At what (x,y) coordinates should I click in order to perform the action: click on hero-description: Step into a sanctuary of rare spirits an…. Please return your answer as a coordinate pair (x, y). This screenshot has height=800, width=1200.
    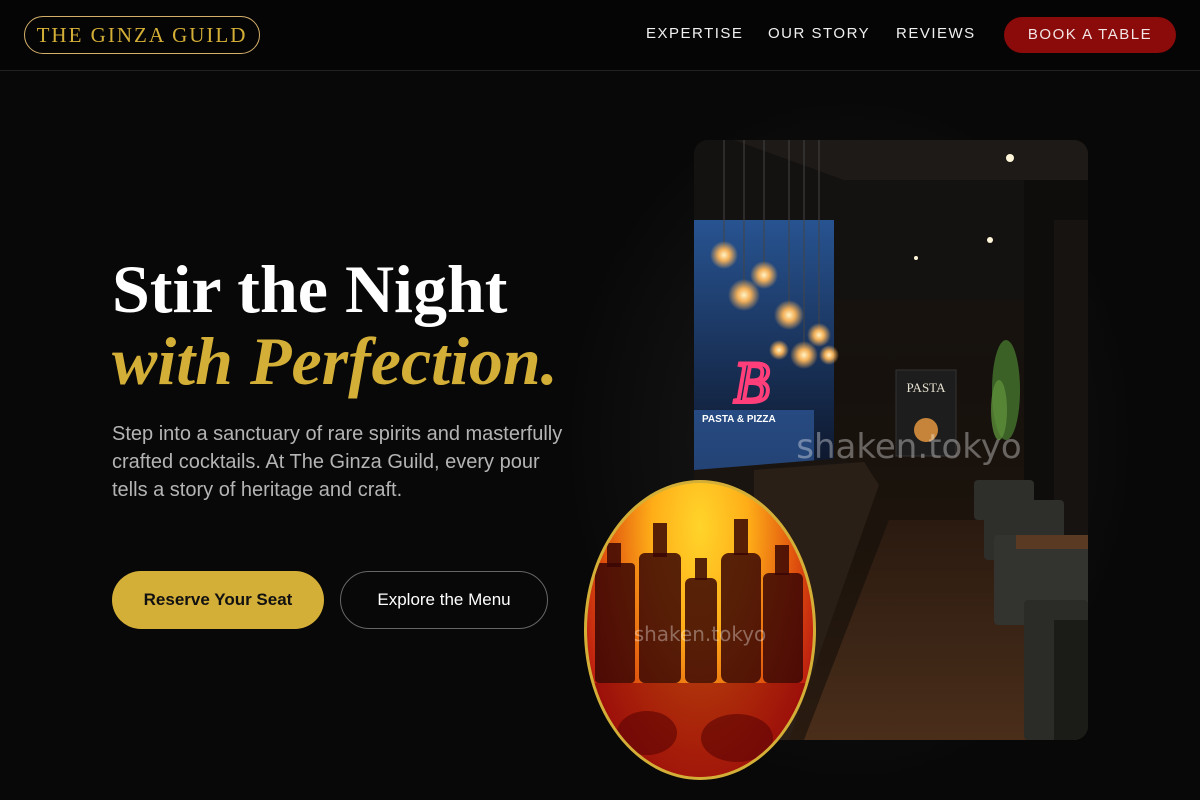
    Looking at the image, I should click on (337, 462).